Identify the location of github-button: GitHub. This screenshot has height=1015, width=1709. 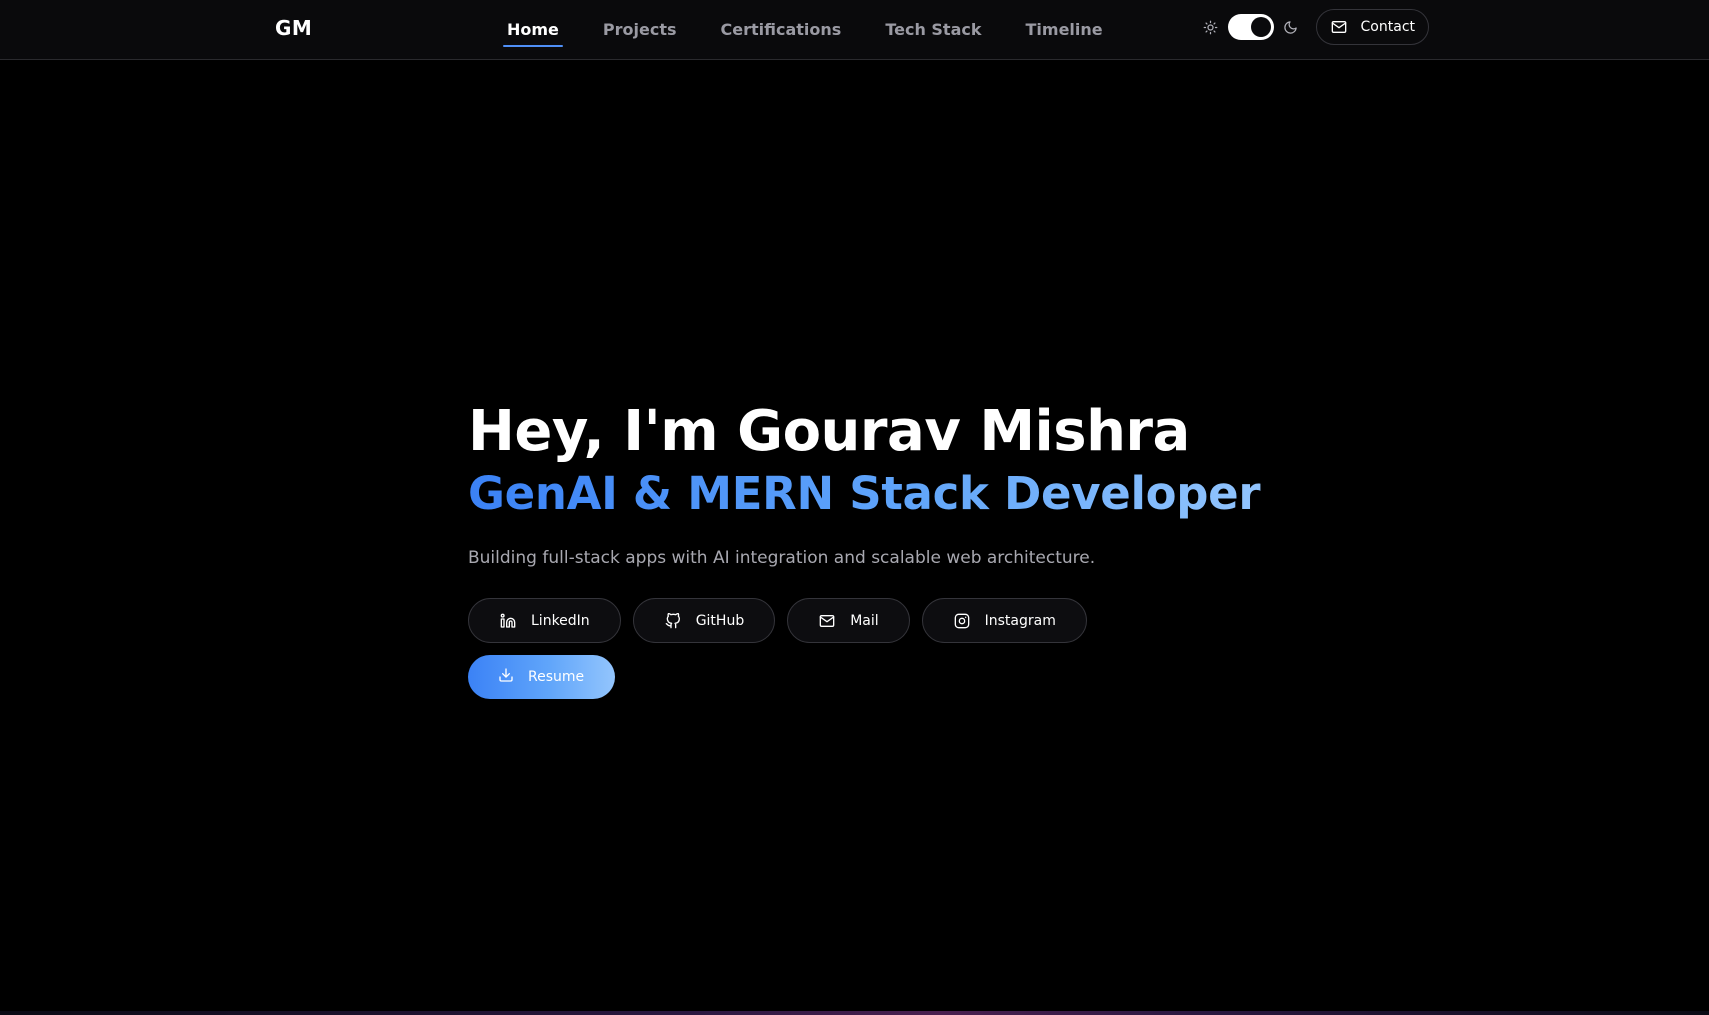
(704, 620).